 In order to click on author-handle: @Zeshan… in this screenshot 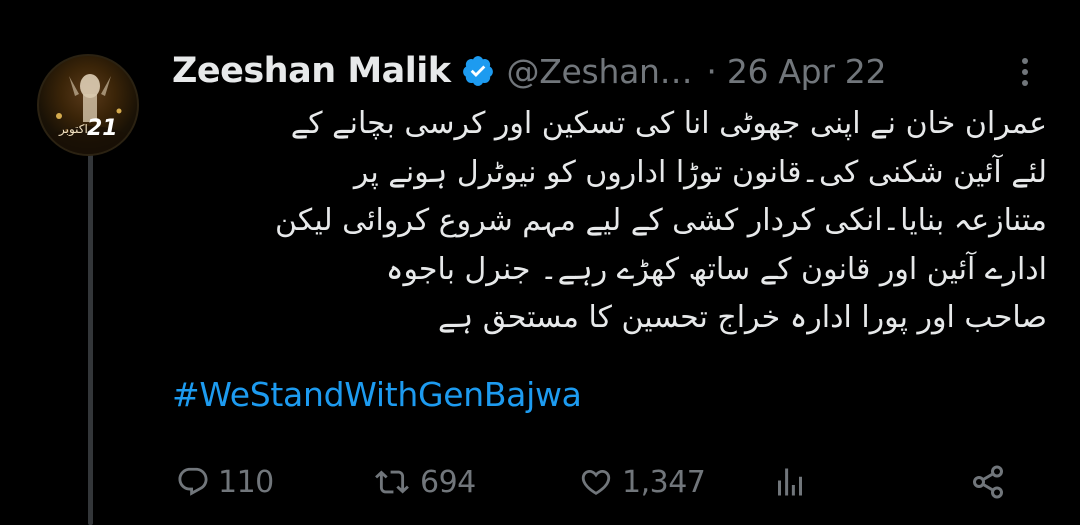, I will do `click(600, 71)`.